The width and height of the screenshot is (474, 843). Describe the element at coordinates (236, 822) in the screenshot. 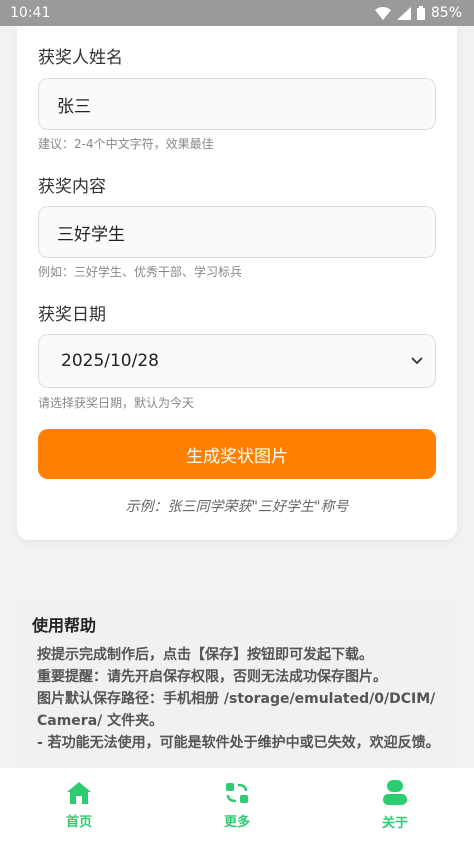

I see `nav-more-label: 更多` at that location.